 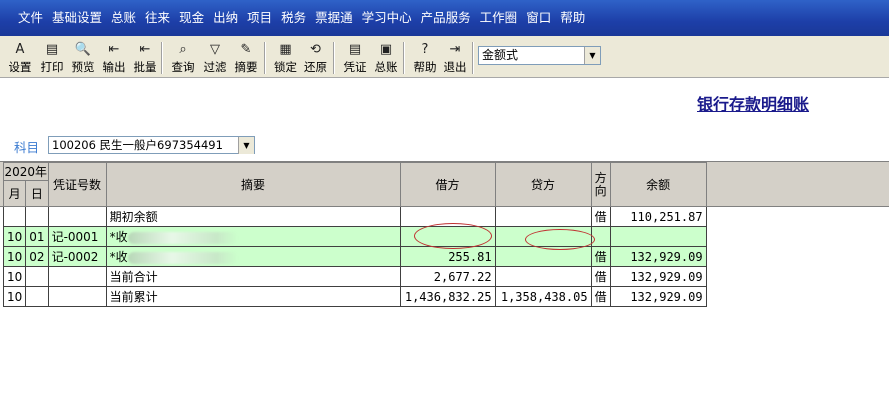 I want to click on cell-balance-text: 132,929.09, so click(x=666, y=256).